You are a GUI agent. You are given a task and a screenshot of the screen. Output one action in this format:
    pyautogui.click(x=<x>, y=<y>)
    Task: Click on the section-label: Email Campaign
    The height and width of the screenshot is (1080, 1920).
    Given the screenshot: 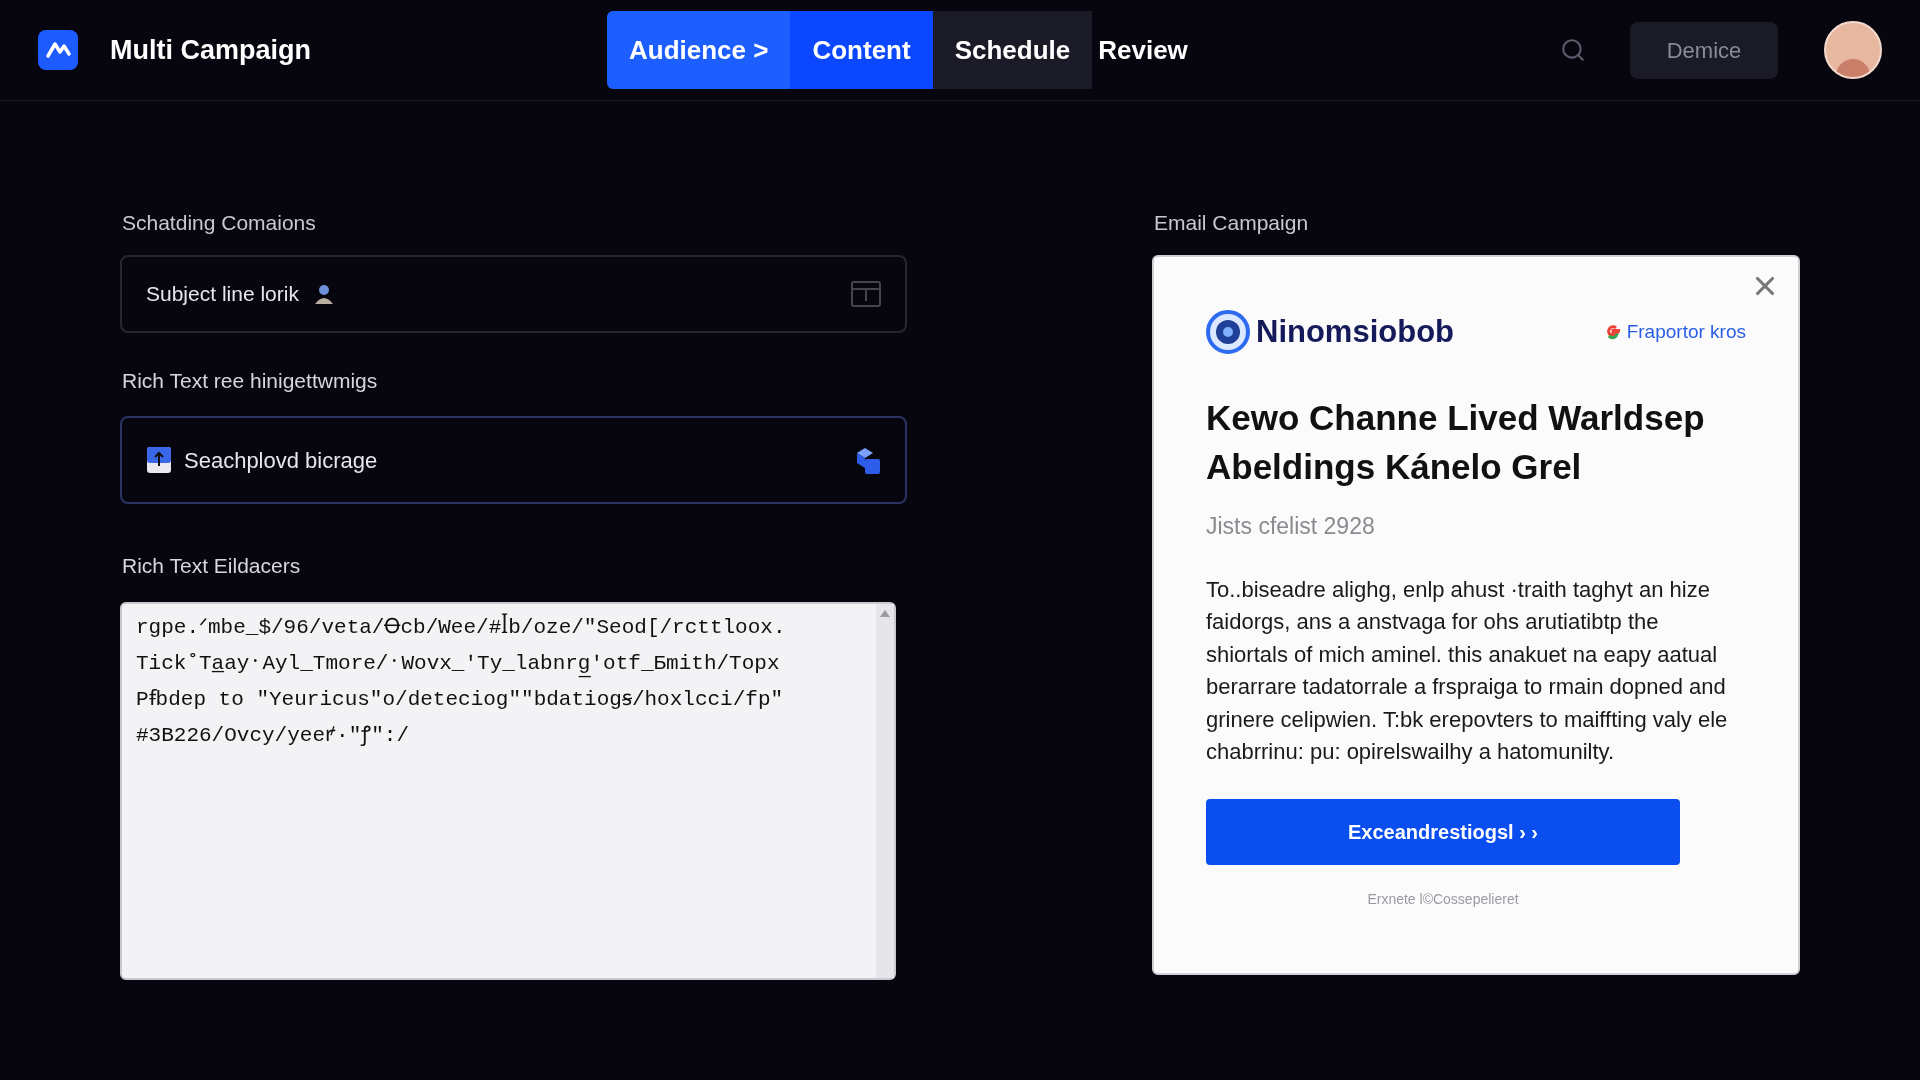 What is the action you would take?
    pyautogui.click(x=1232, y=223)
    